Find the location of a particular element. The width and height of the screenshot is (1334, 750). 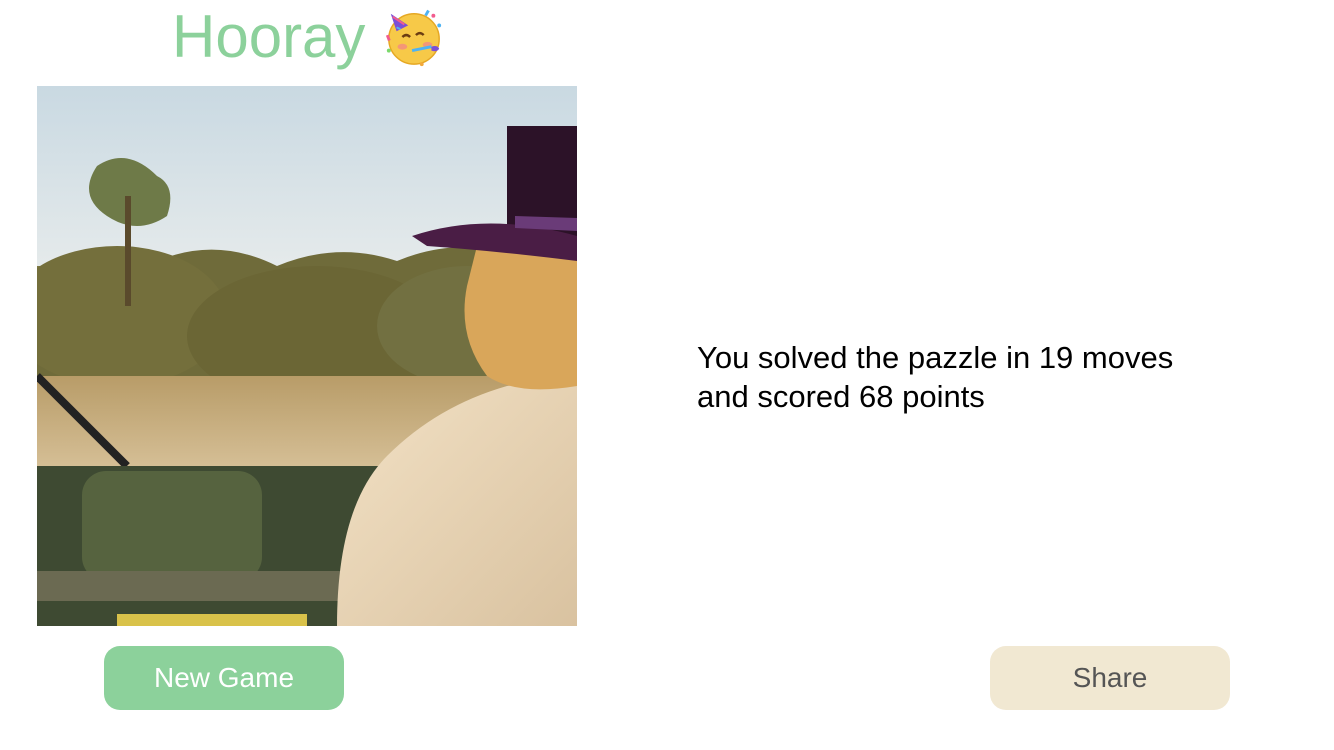

share-button: Share is located at coordinates (1110, 678).